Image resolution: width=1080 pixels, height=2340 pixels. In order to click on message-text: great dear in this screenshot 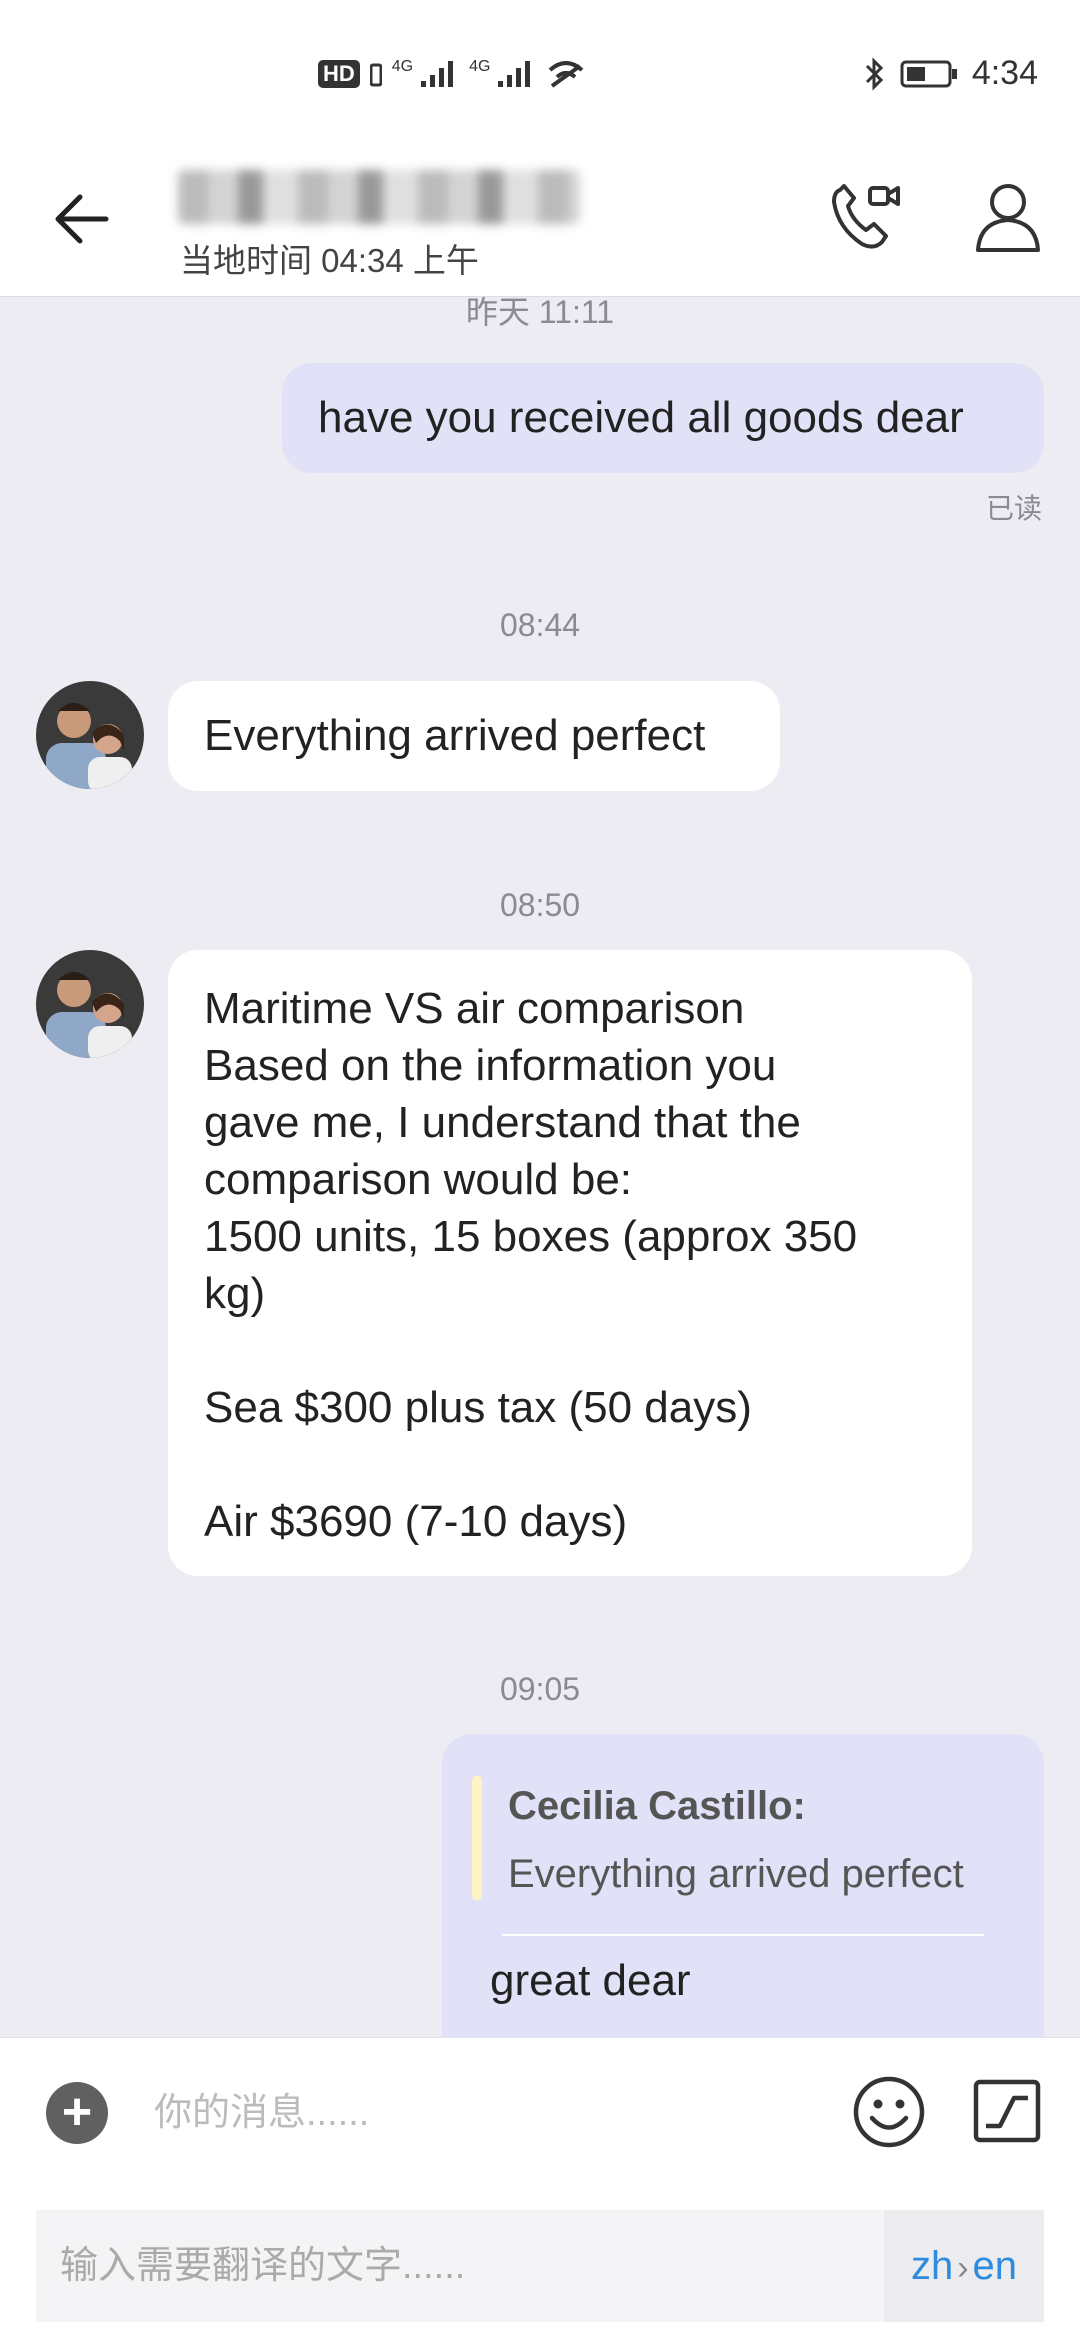, I will do `click(590, 1980)`.